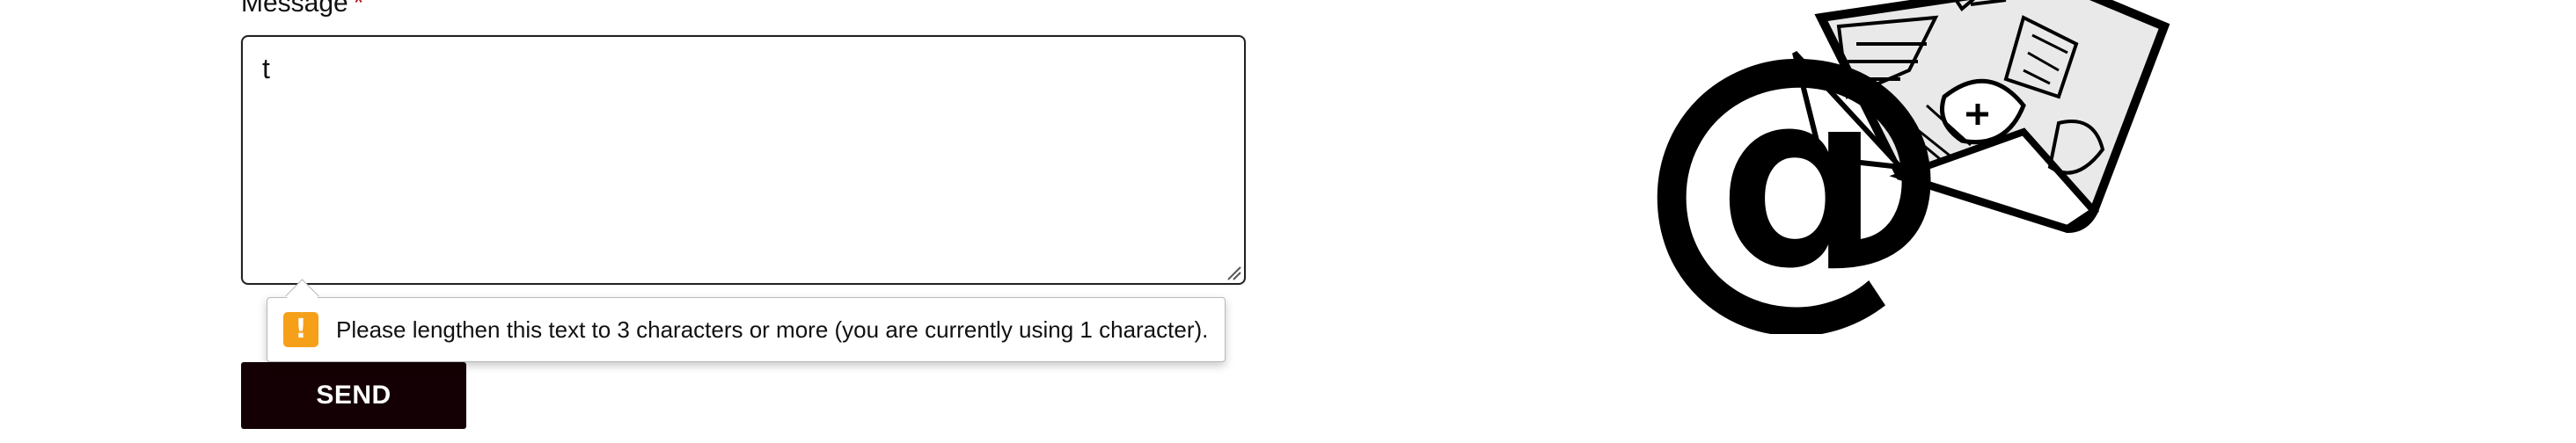 The image size is (2576, 443). What do you see at coordinates (300, 329) in the screenshot?
I see `warning-icon: !` at bounding box center [300, 329].